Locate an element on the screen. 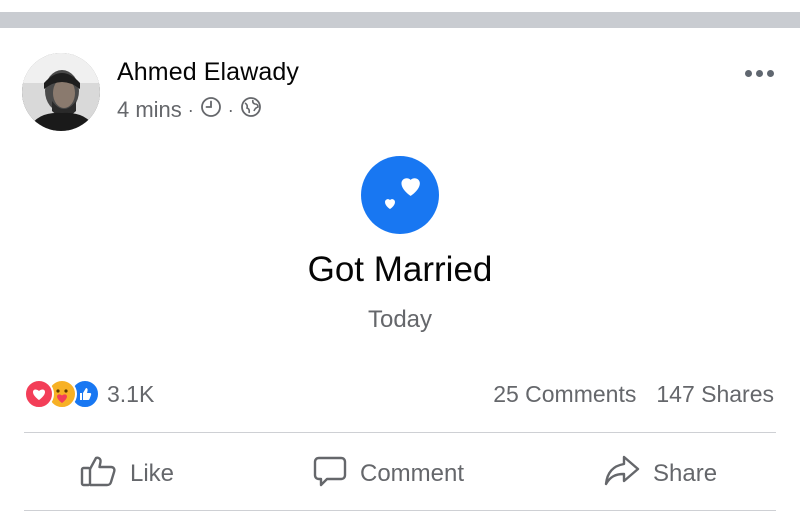 Image resolution: width=800 pixels, height=515 pixels. author-name: Ahmed Elawady is located at coordinates (208, 72).